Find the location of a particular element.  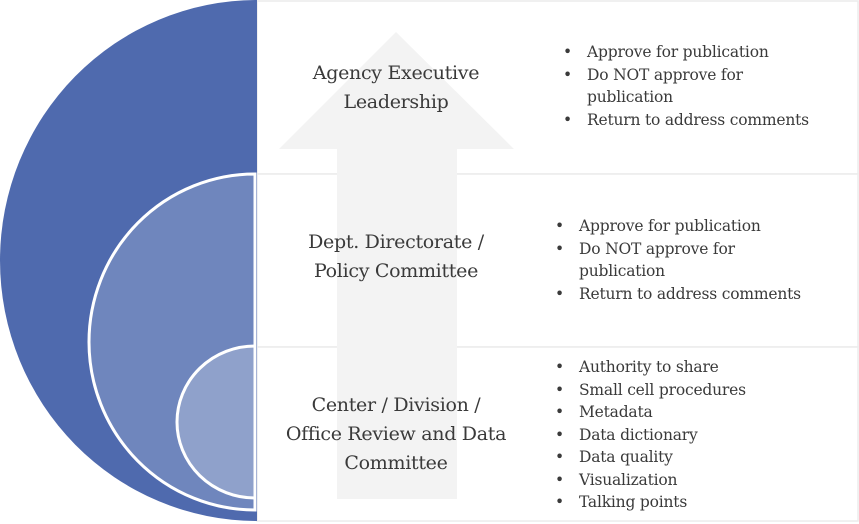

title-line: Committee is located at coordinates (396, 463).